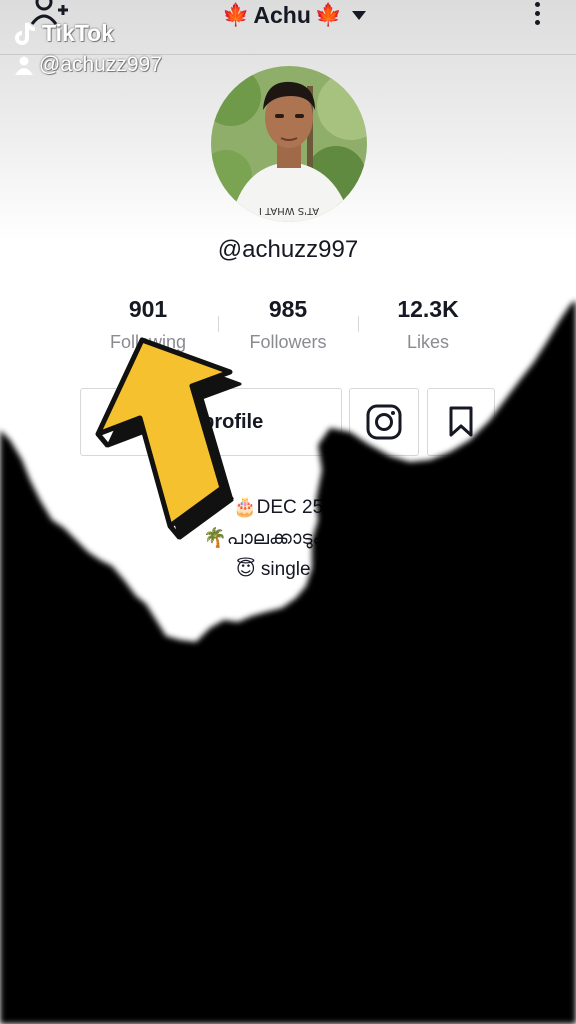 This screenshot has height=1024, width=576. Describe the element at coordinates (289, 210) in the screenshot. I see `shirt-text: AT'S WHAT I` at that location.